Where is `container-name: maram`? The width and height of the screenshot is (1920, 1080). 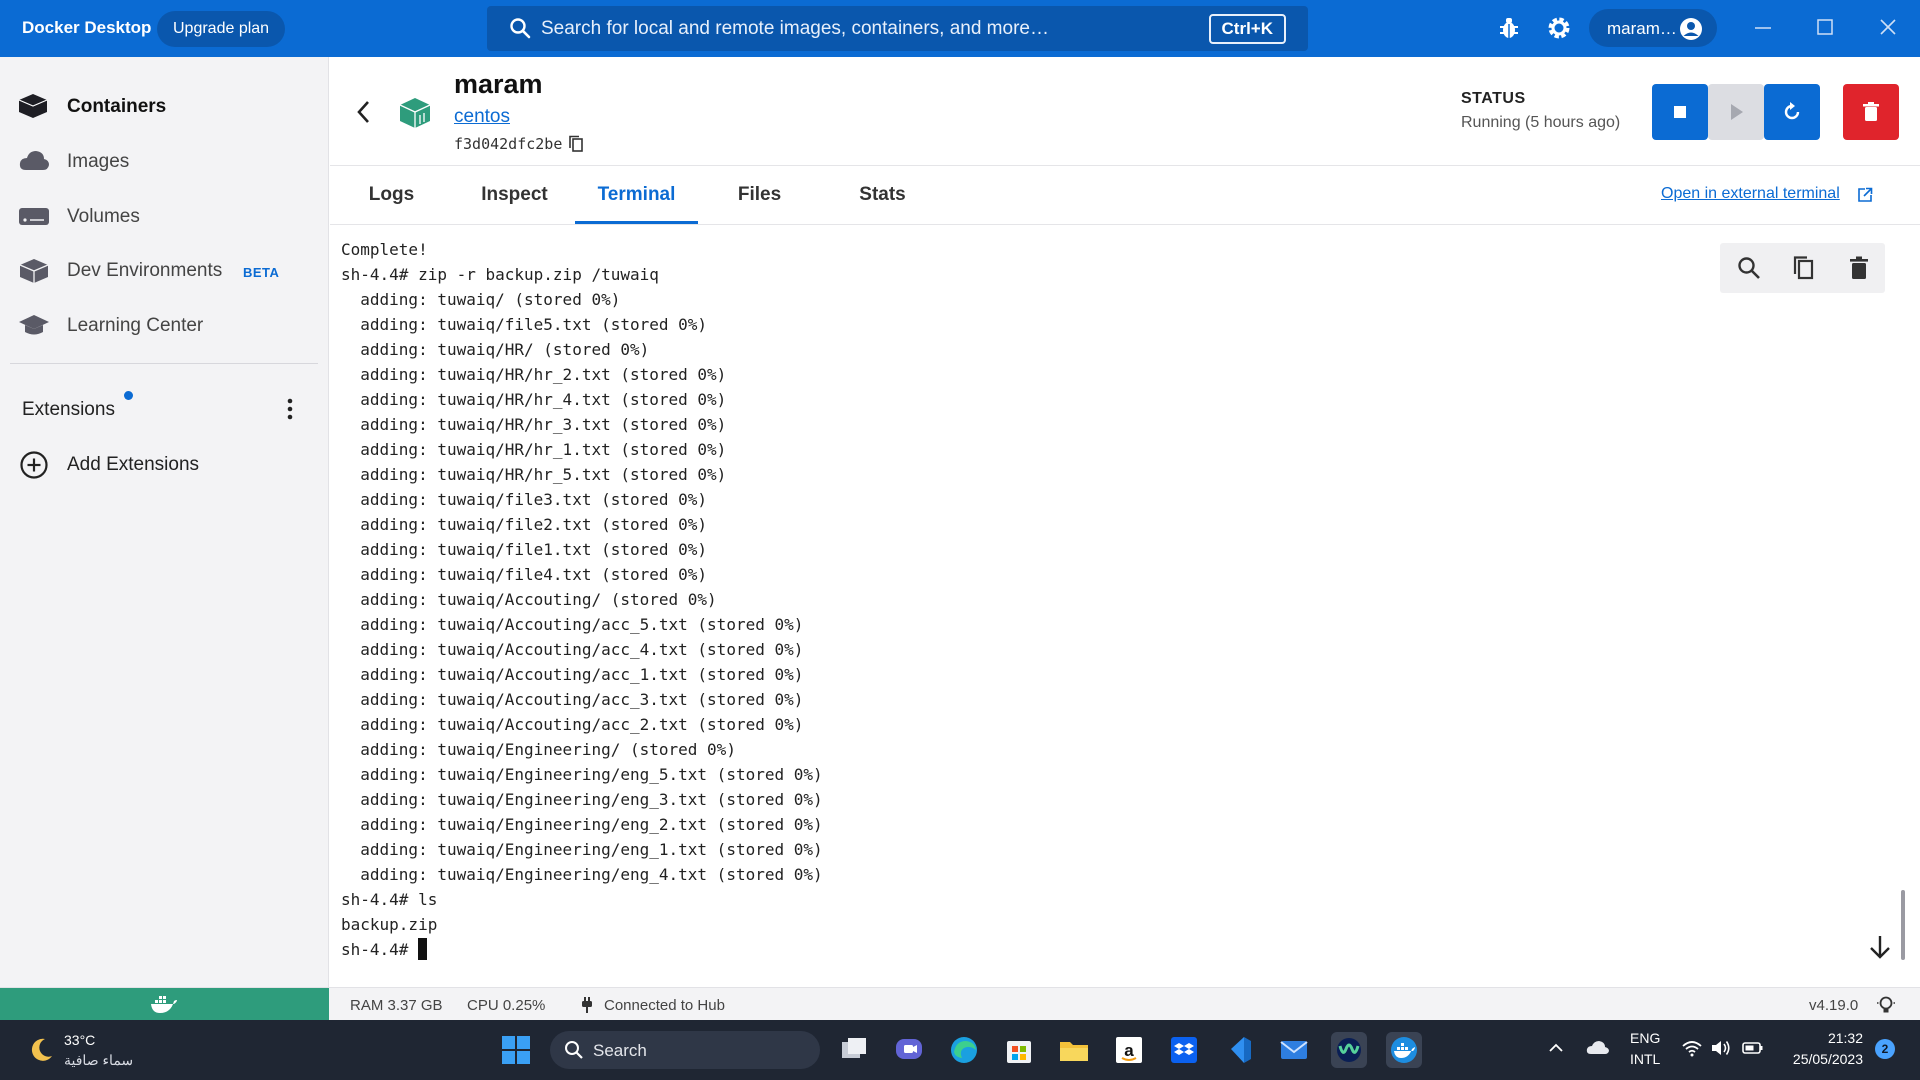 container-name: maram is located at coordinates (498, 84).